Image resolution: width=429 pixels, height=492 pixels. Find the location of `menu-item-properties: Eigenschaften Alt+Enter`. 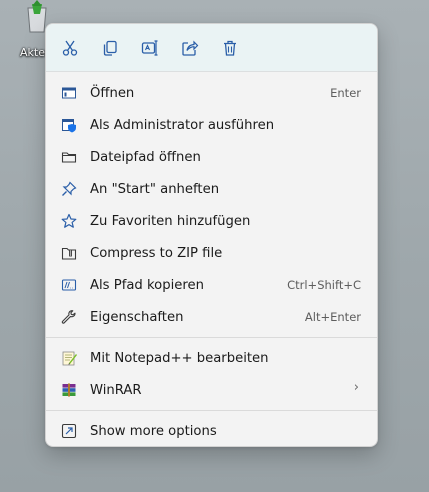

menu-item-properties: Eigenschaften Alt+Enter is located at coordinates (211, 317).